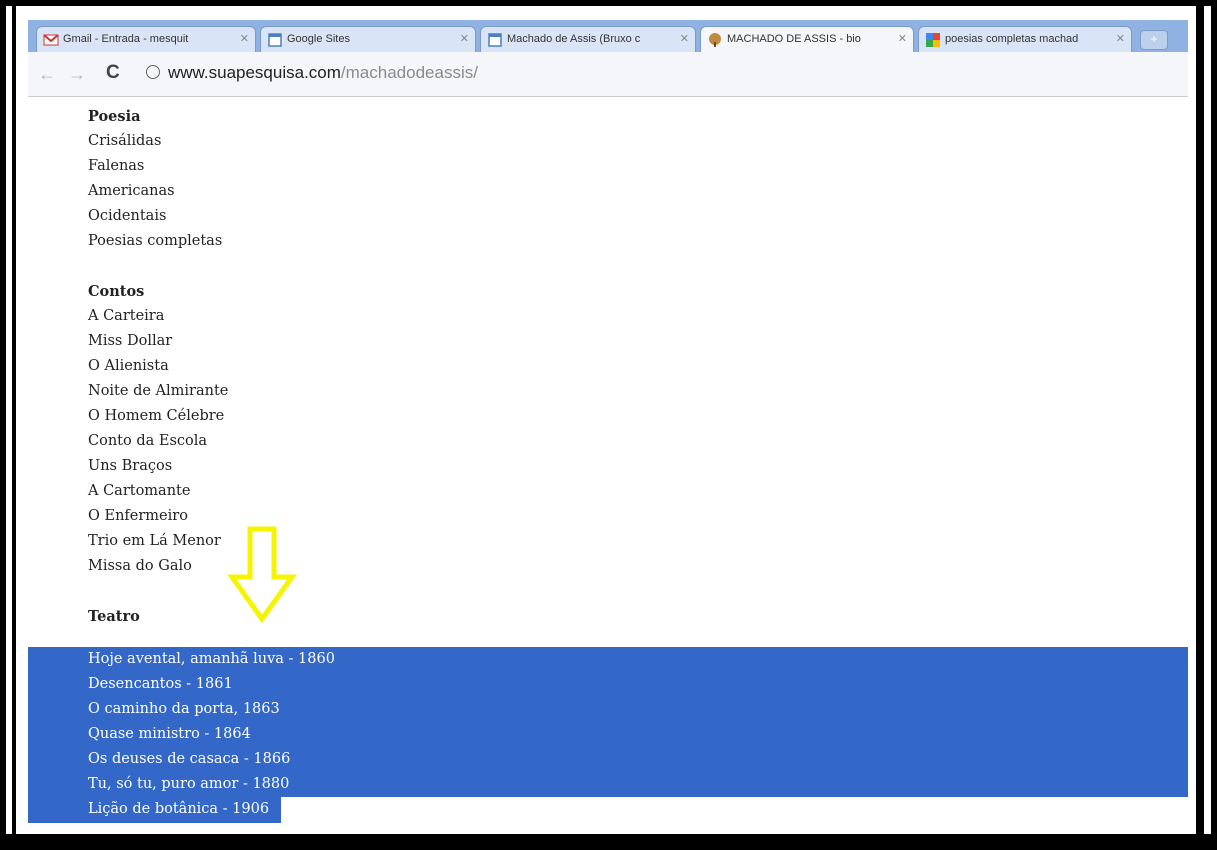 The image size is (1217, 850). What do you see at coordinates (139, 491) in the screenshot?
I see `list-item: A Cartomante` at bounding box center [139, 491].